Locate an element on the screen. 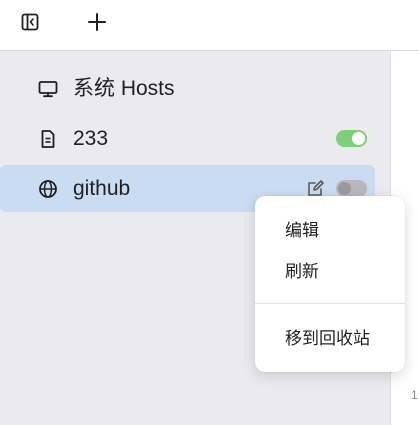  sidebar-item-system-hosts: 系统 Hosts is located at coordinates (187, 88).